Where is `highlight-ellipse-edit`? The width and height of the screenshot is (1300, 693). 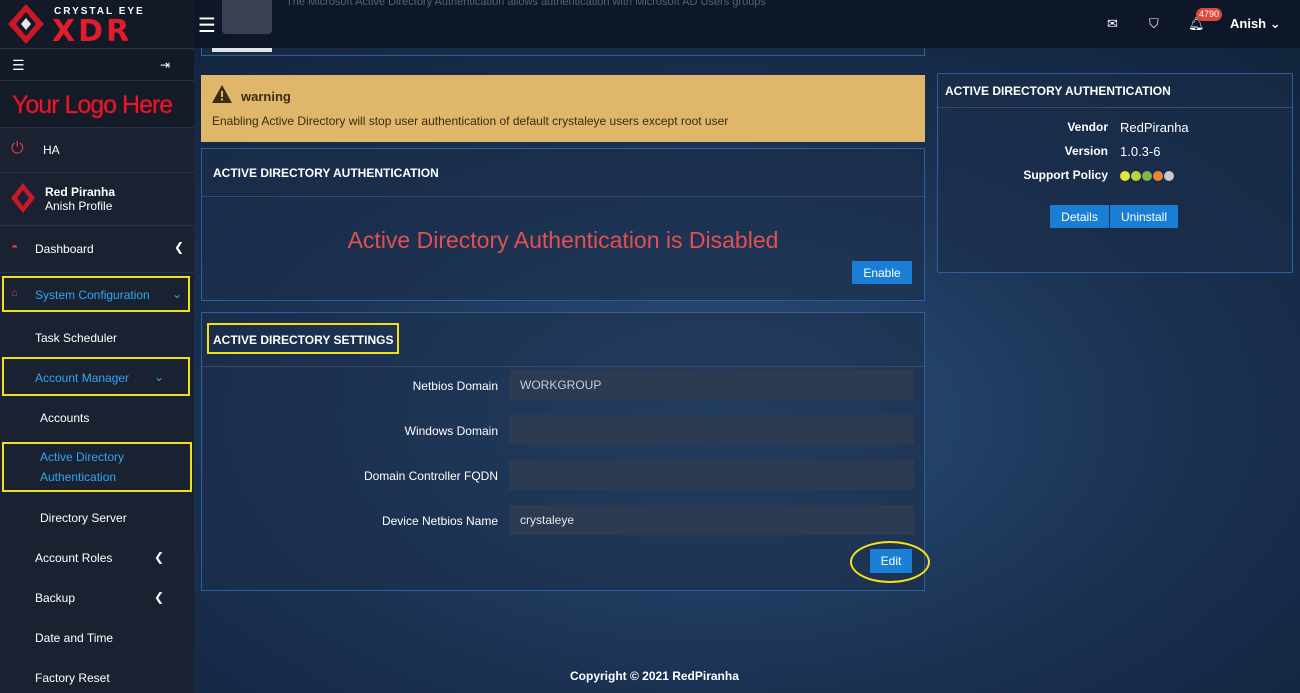 highlight-ellipse-edit is located at coordinates (890, 562).